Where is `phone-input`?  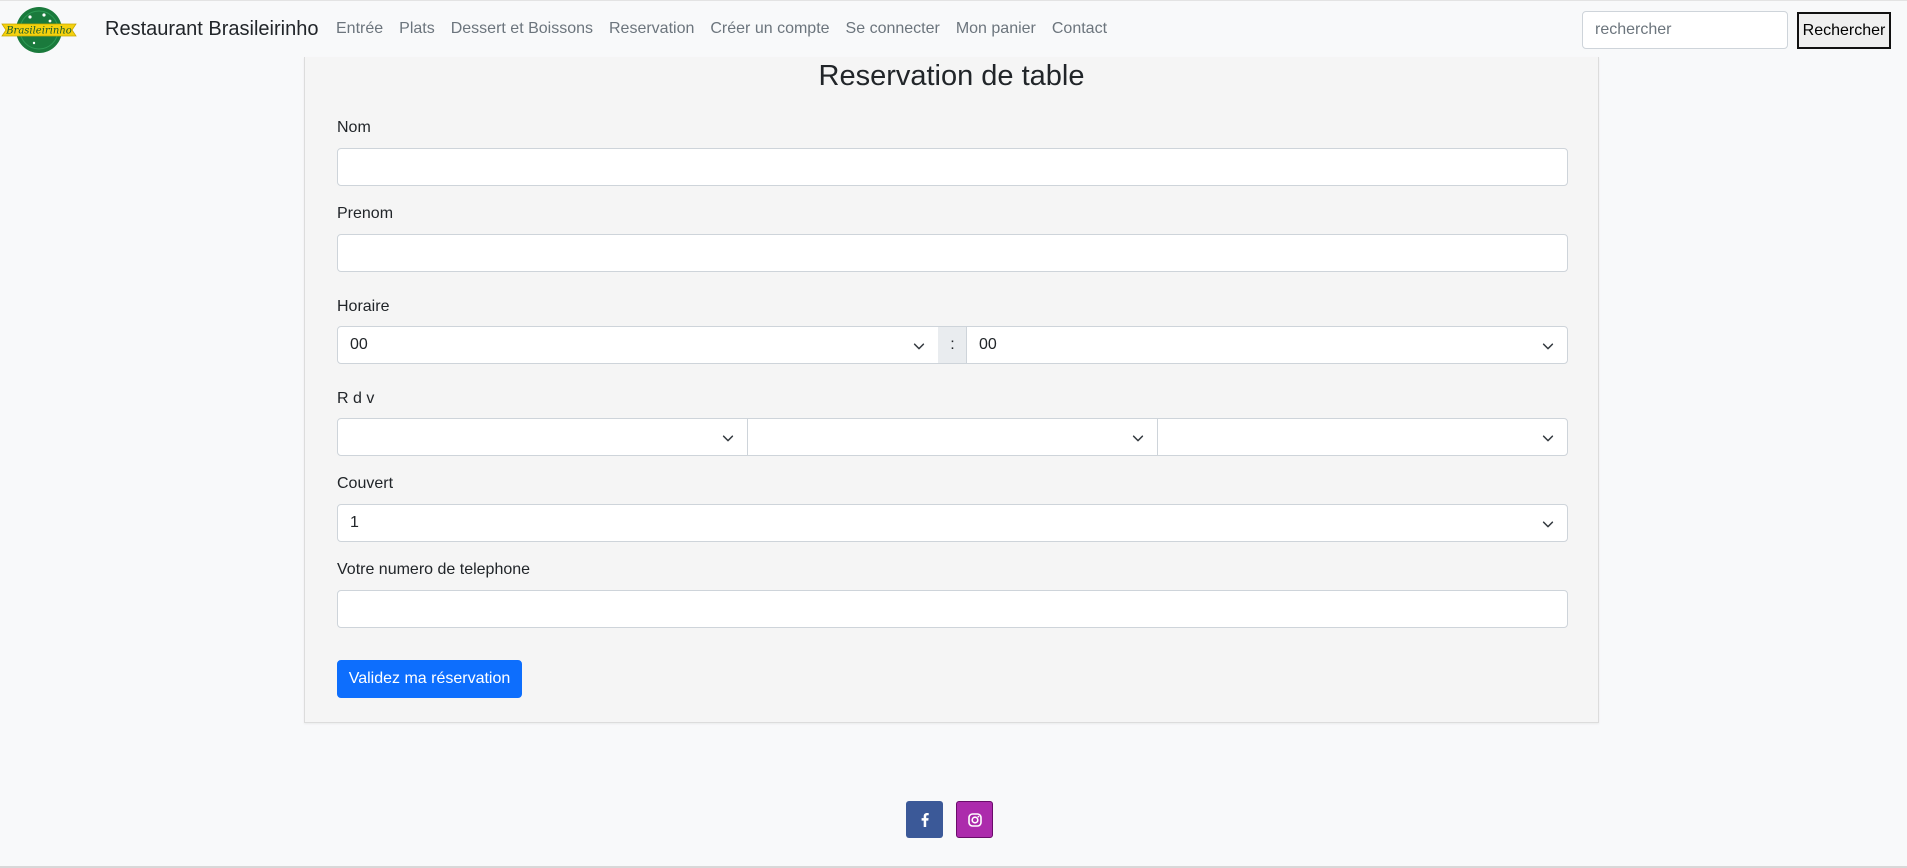
phone-input is located at coordinates (952, 609).